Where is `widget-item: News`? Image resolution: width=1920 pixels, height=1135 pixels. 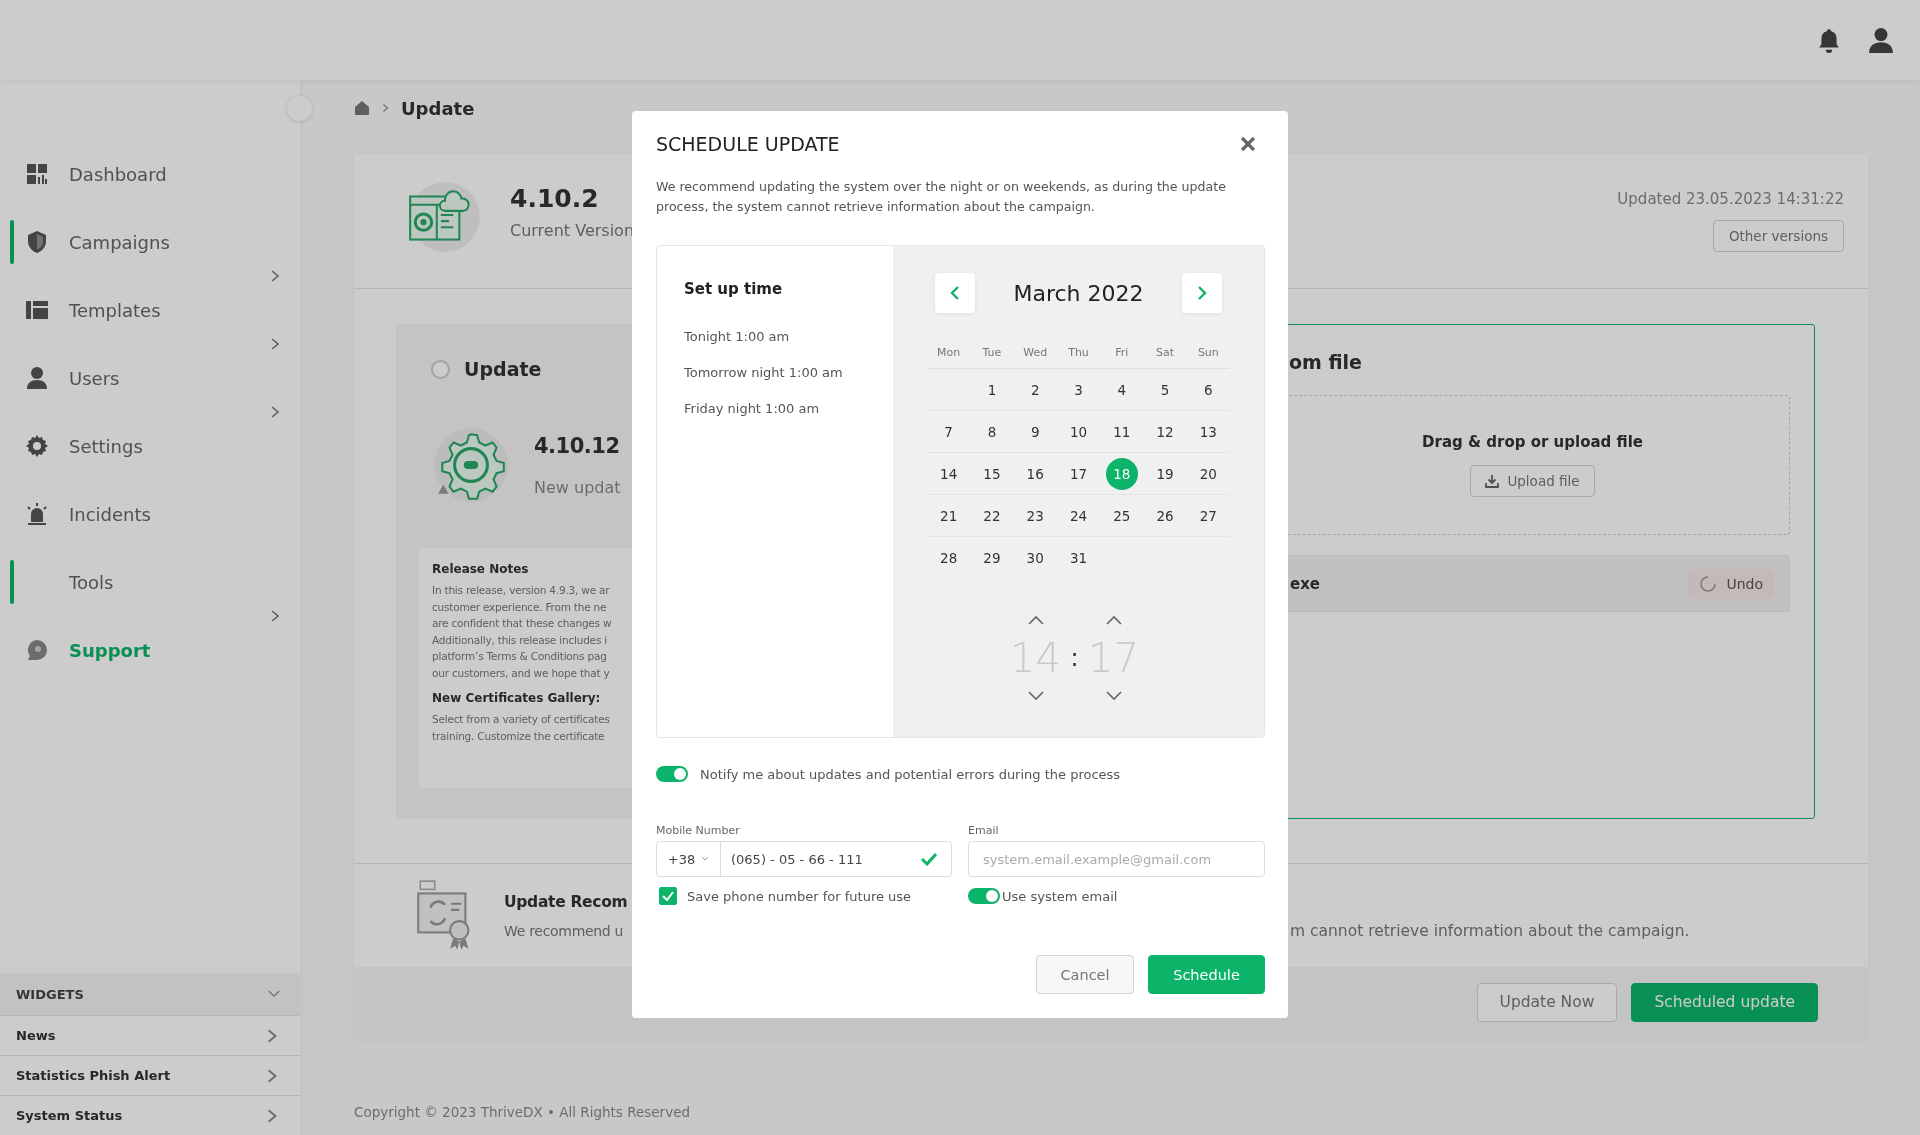
widget-item: News is located at coordinates (36, 1035).